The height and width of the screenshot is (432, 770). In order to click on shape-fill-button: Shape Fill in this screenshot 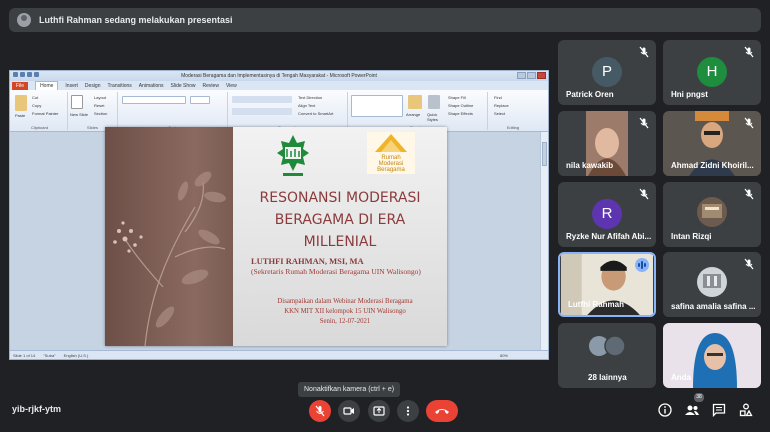, I will do `click(457, 97)`.